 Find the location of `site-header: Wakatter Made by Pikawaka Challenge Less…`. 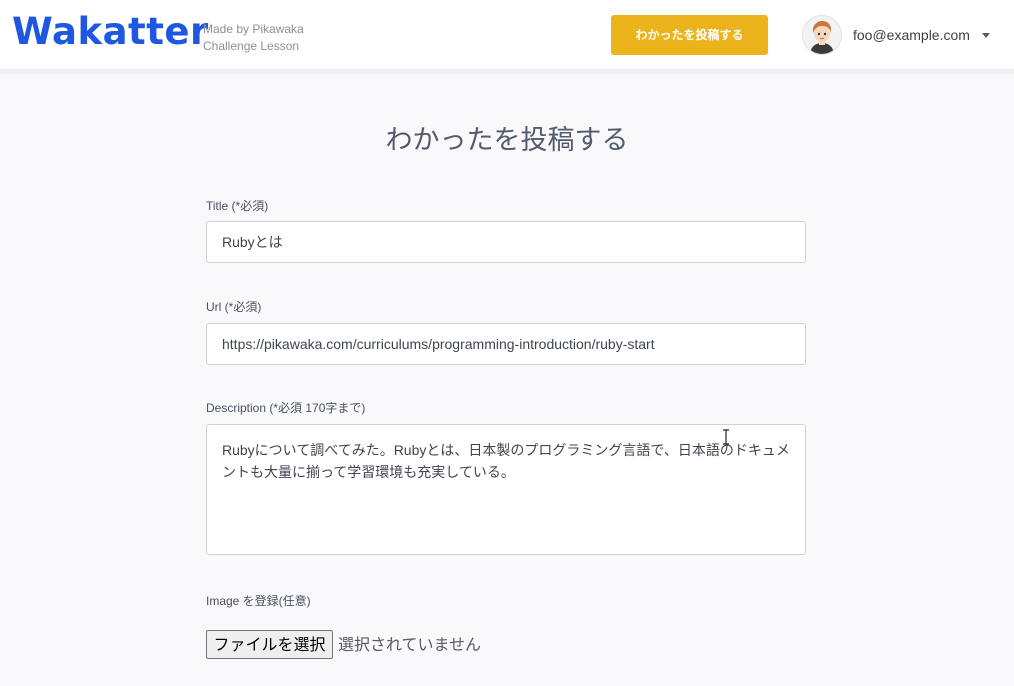

site-header: Wakatter Made by Pikawaka Challenge Less… is located at coordinates (507, 37).